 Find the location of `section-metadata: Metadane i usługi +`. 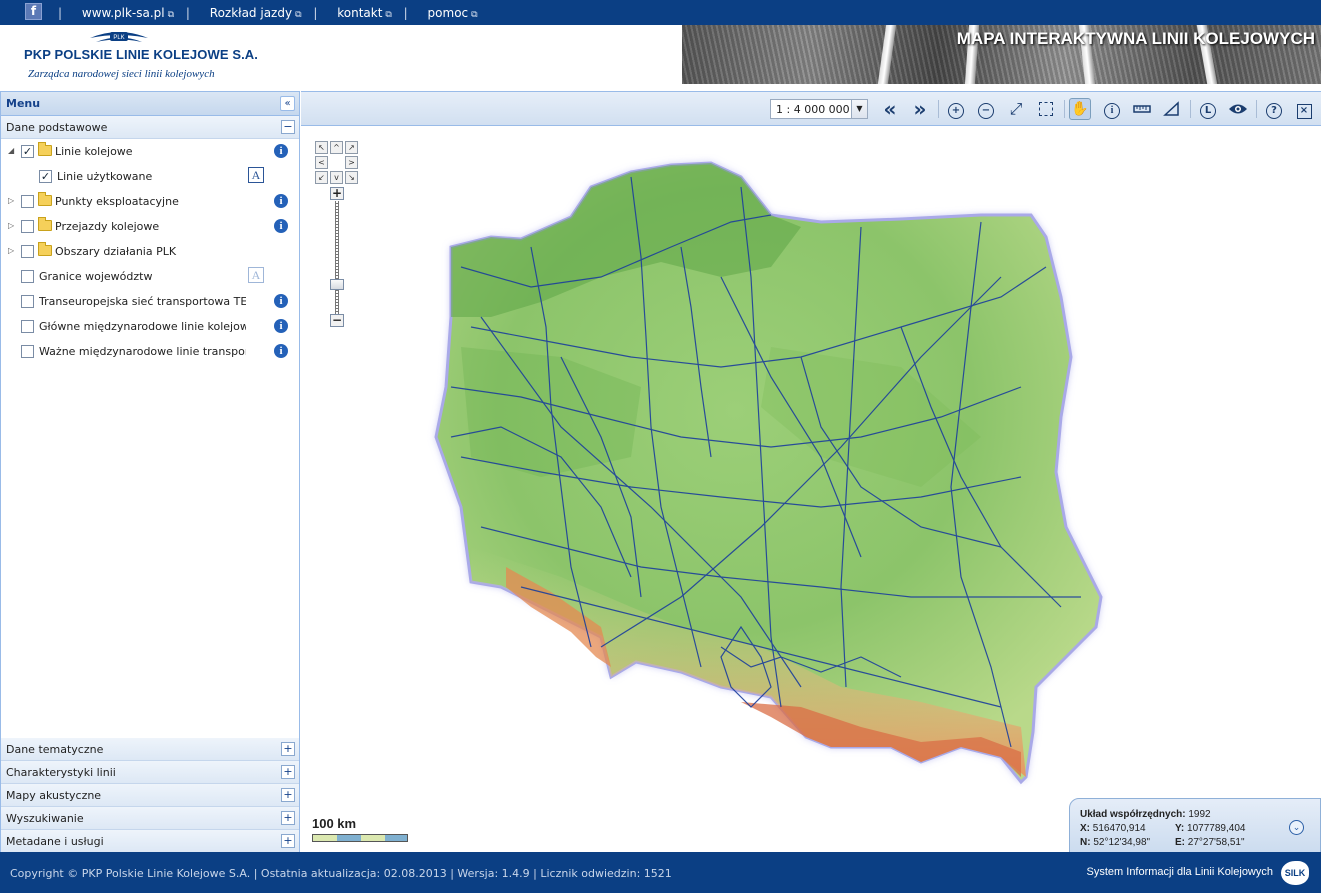

section-metadata: Metadane i usługi + is located at coordinates (150, 841).